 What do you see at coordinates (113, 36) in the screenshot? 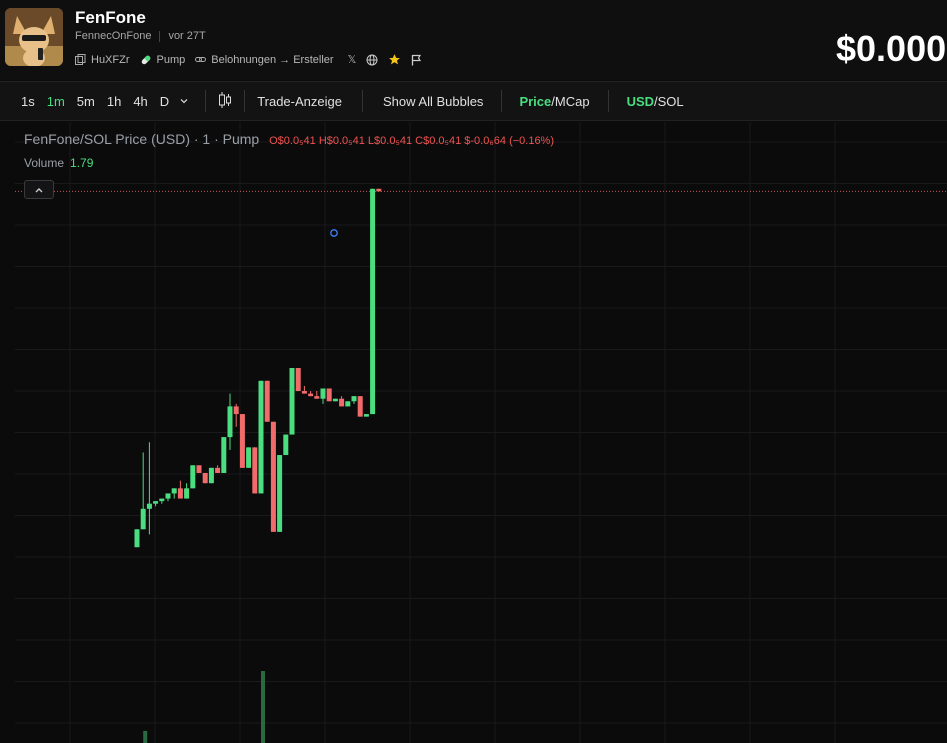
I see `token-full-name: FennecOnFone` at bounding box center [113, 36].